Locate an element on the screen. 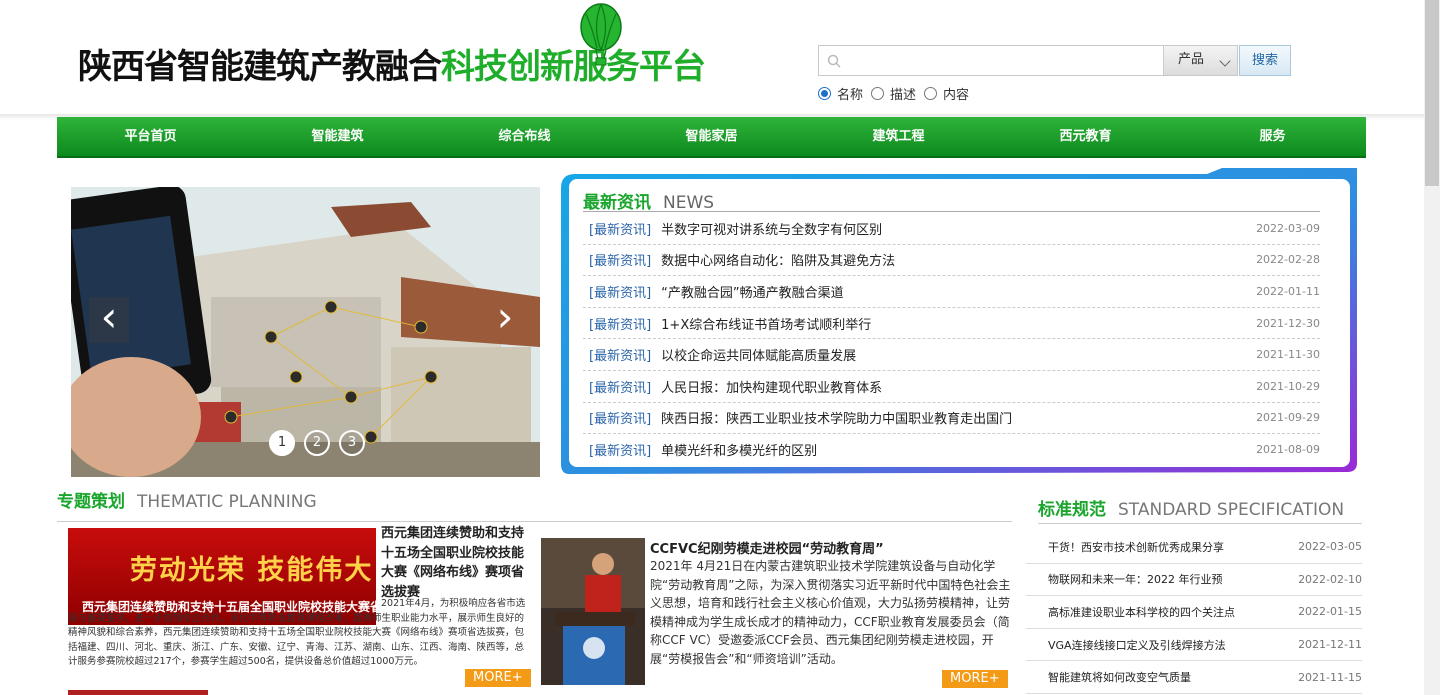  article3-image-partial is located at coordinates (138, 692).